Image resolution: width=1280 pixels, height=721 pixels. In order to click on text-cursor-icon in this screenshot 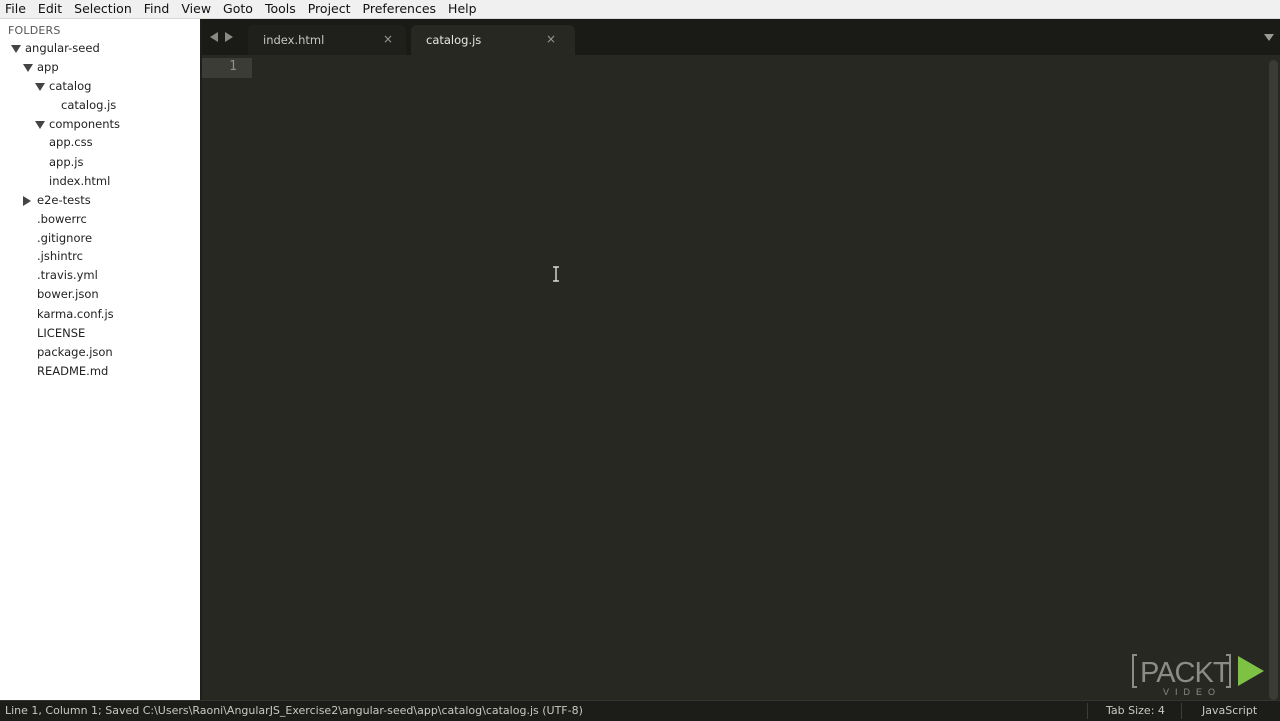, I will do `click(556, 274)`.